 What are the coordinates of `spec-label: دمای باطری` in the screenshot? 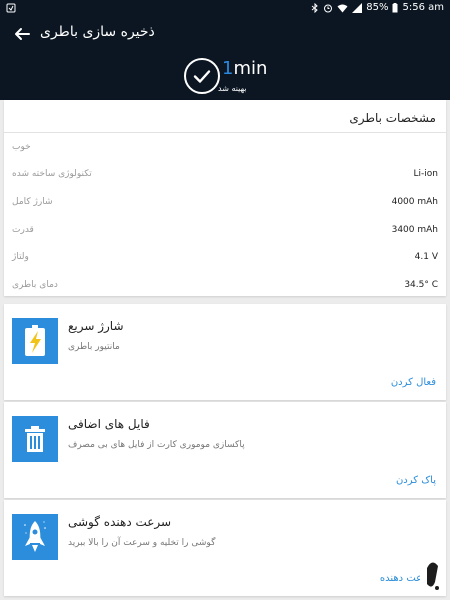 It's located at (35, 285).